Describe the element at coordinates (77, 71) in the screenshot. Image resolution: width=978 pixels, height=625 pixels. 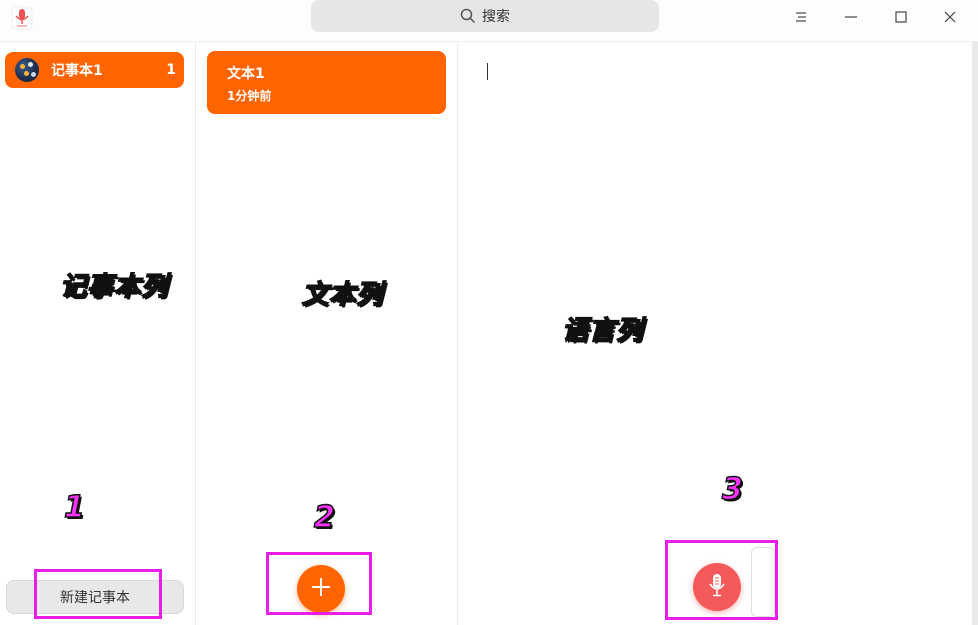
I see `notebook-item-label: 记事本1` at that location.